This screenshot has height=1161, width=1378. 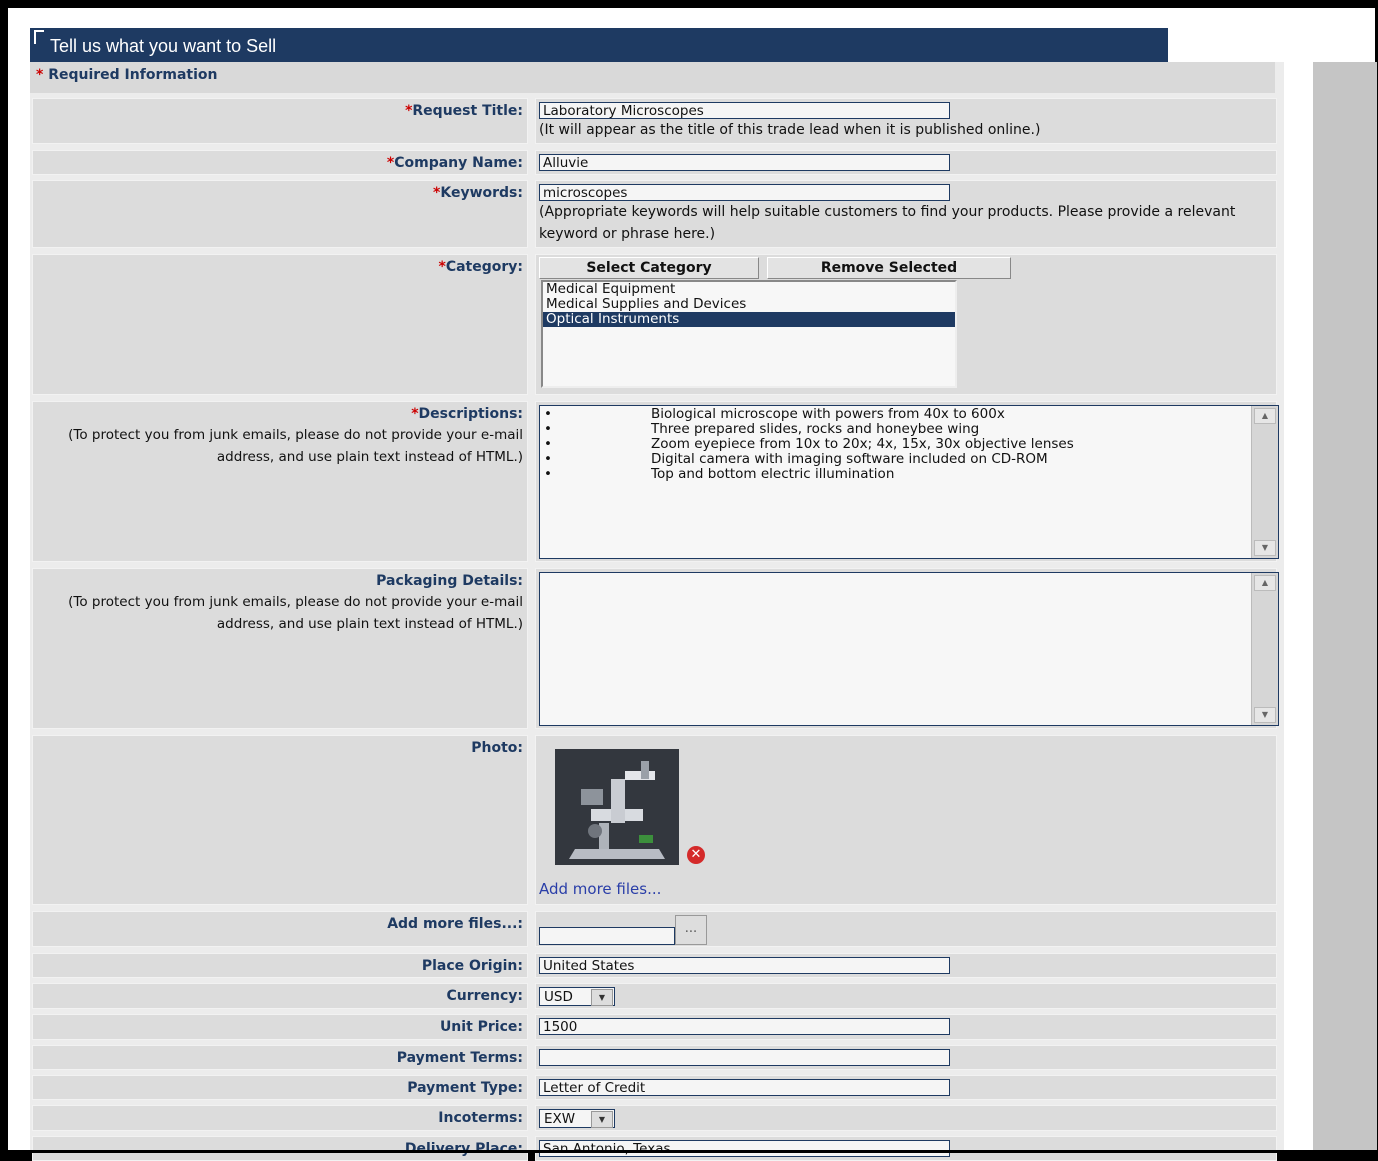 What do you see at coordinates (280, 1148) in the screenshot?
I see `delivery-place-label: Delivery Place:` at bounding box center [280, 1148].